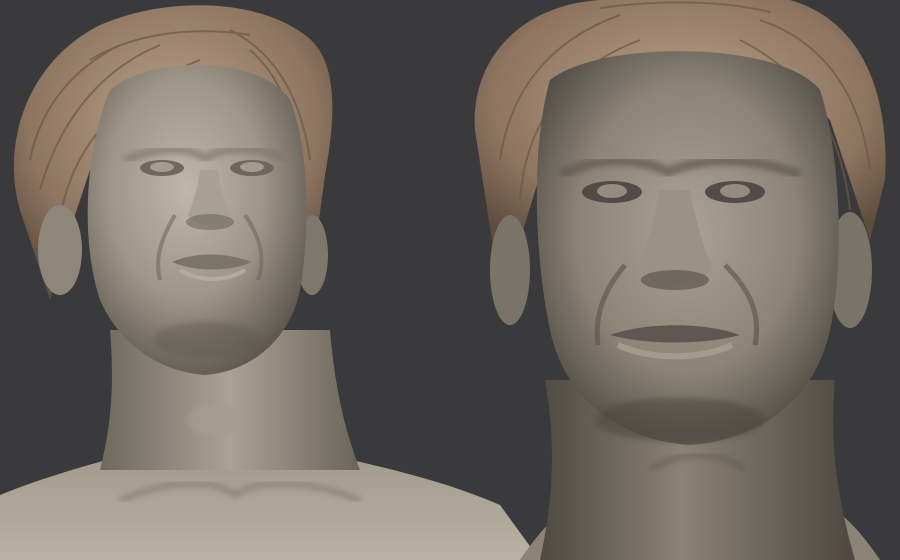 This screenshot has width=900, height=560. What do you see at coordinates (208, 340) in the screenshot?
I see `left-chin-shadow` at bounding box center [208, 340].